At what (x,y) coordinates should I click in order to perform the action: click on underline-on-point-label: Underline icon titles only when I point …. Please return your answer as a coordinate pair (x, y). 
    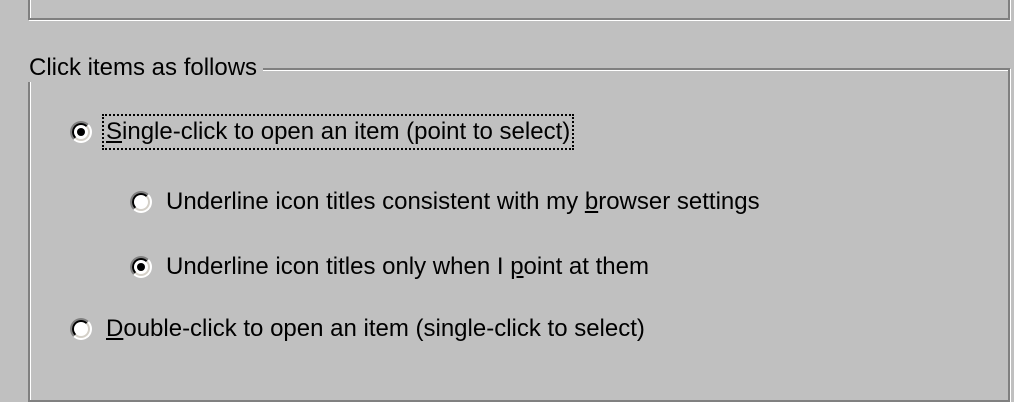
    Looking at the image, I should click on (407, 266).